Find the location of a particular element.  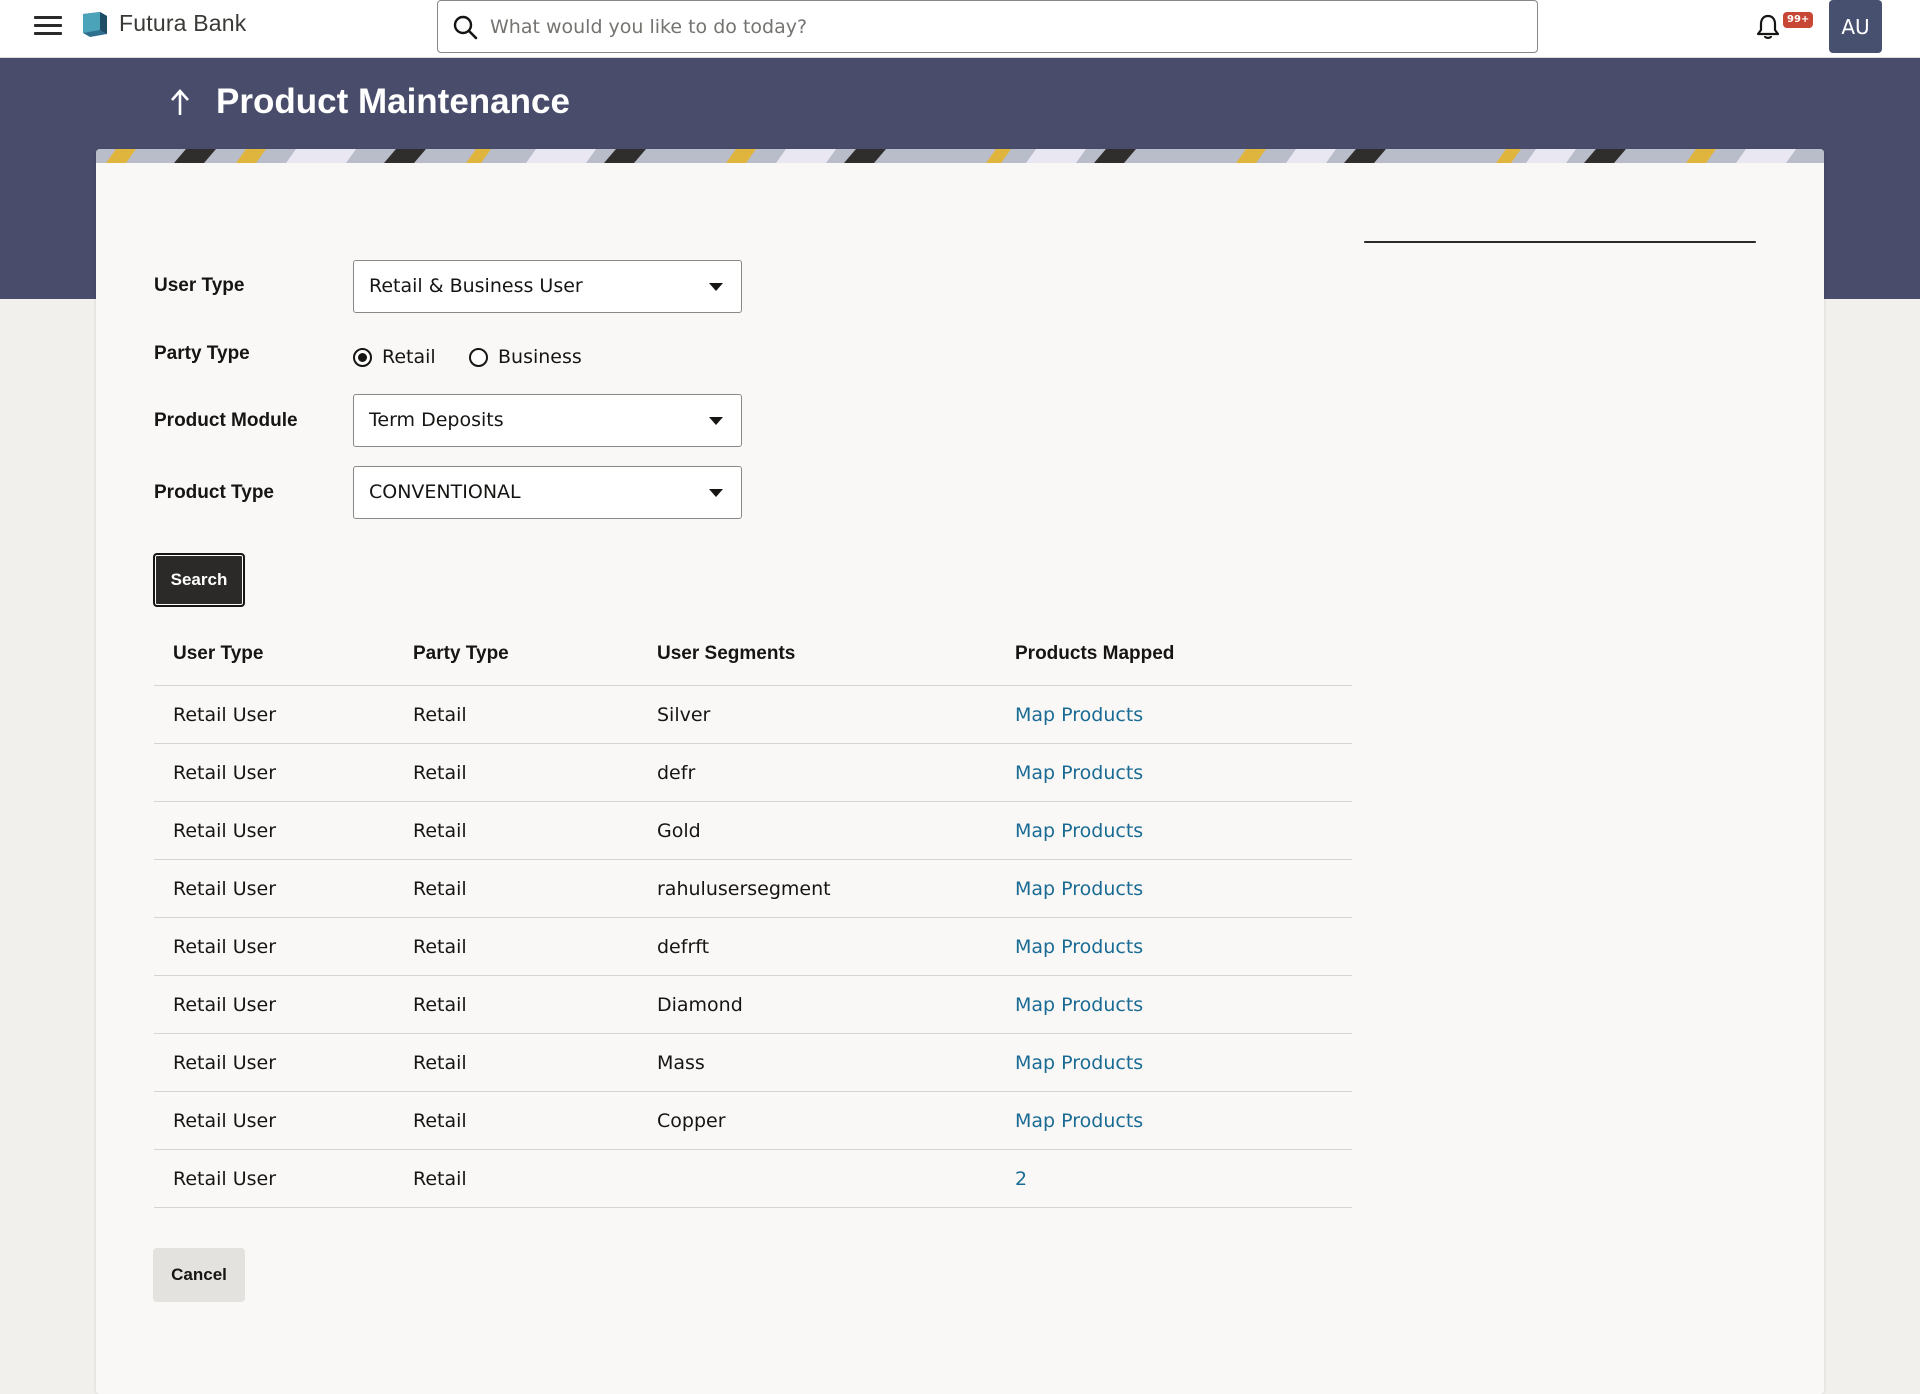

product-module-label: Product Module is located at coordinates (226, 420).